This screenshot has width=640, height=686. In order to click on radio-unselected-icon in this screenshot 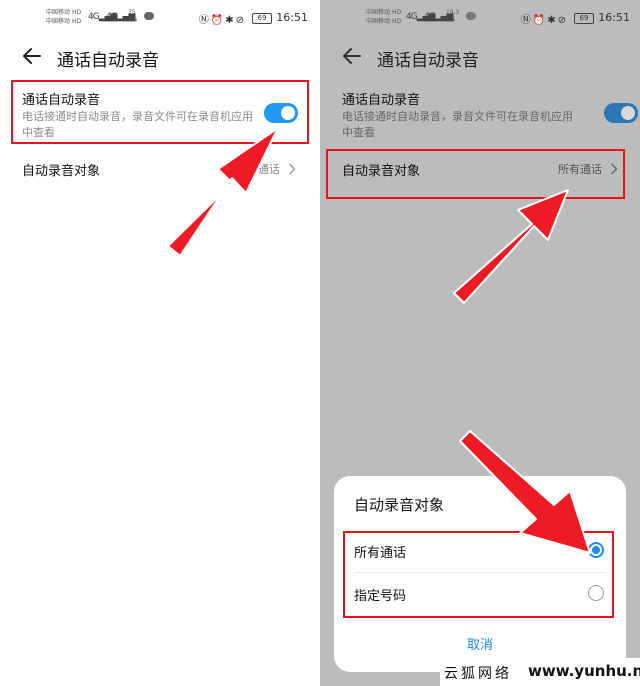, I will do `click(596, 593)`.